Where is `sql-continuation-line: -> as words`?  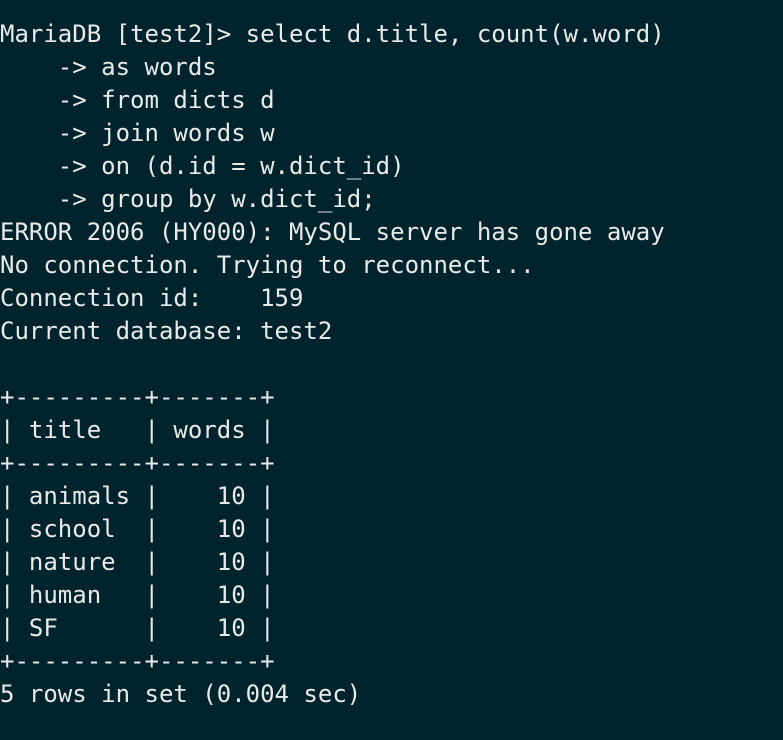 sql-continuation-line: -> as words is located at coordinates (108, 67).